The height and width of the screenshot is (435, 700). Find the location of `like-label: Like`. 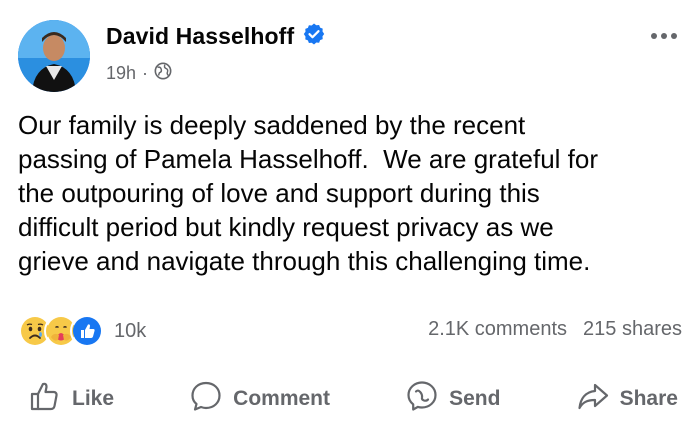

like-label: Like is located at coordinates (93, 398).